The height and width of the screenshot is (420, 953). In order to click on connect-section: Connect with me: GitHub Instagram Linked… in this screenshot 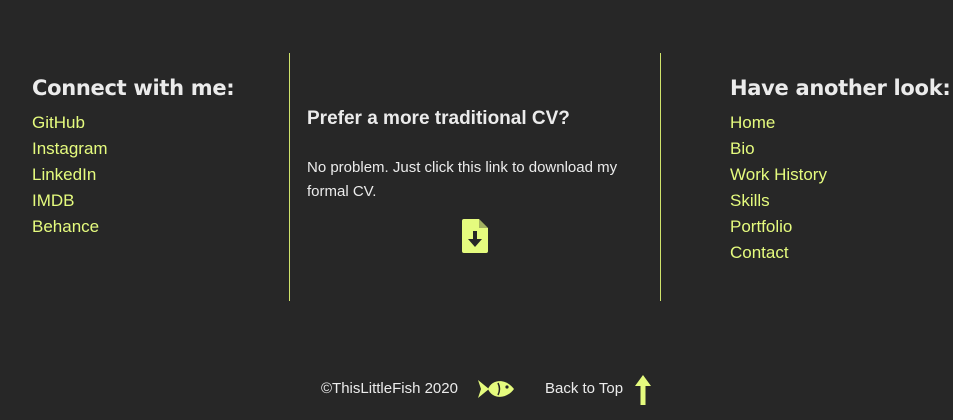, I will do `click(157, 158)`.